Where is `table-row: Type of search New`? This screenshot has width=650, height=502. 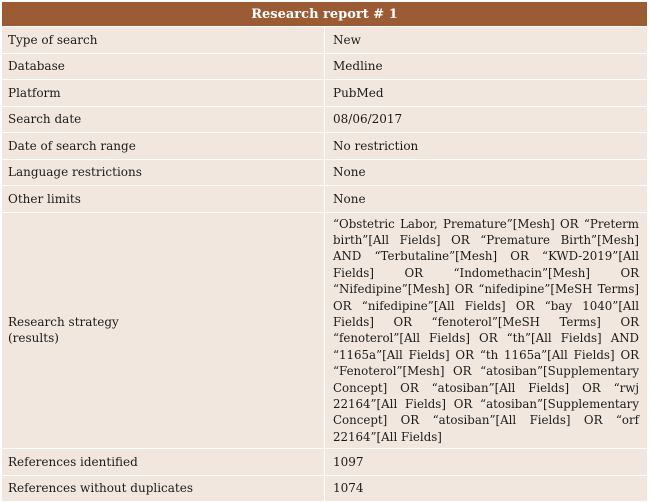
table-row: Type of search New is located at coordinates (324, 40).